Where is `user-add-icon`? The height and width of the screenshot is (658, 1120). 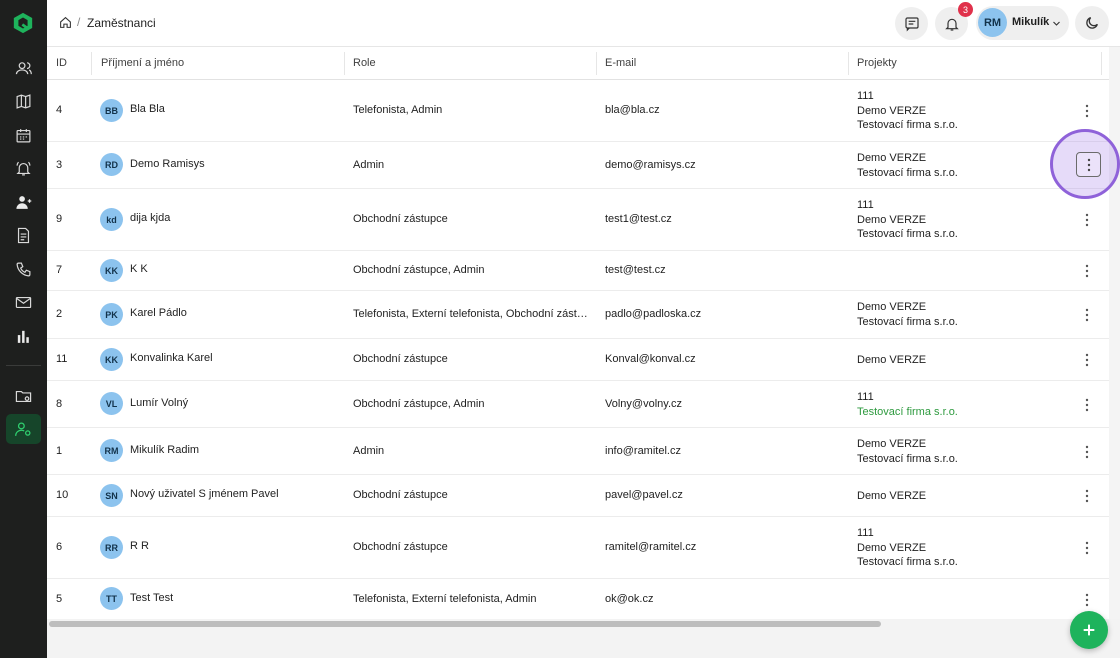
user-add-icon is located at coordinates (24, 202).